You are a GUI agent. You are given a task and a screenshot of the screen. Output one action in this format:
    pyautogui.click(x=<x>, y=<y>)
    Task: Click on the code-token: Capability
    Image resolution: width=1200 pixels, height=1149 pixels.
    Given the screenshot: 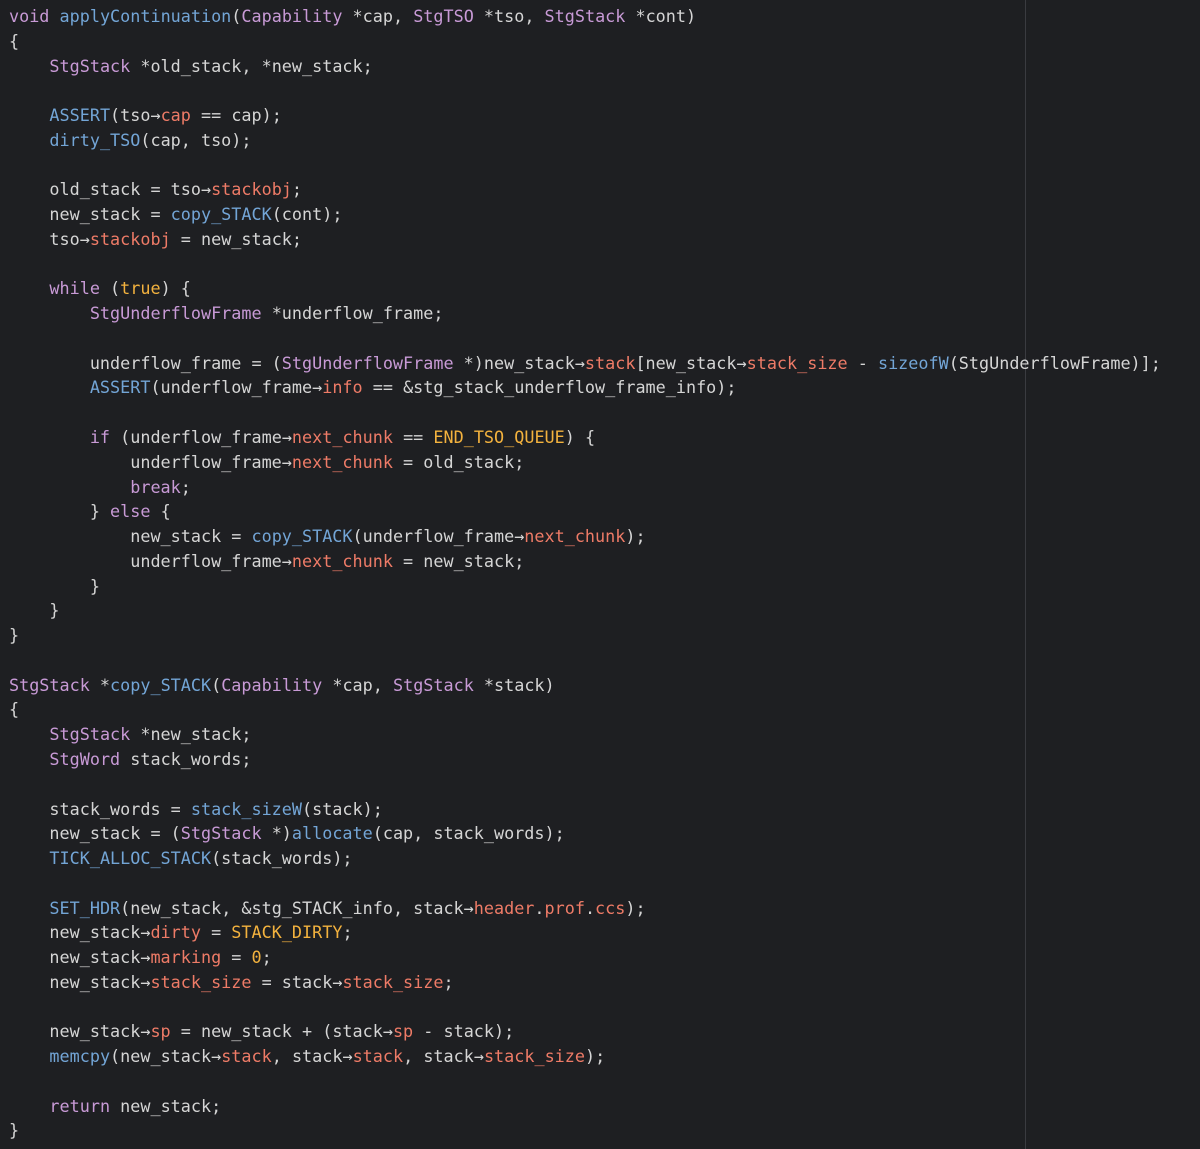 What is the action you would take?
    pyautogui.click(x=292, y=16)
    